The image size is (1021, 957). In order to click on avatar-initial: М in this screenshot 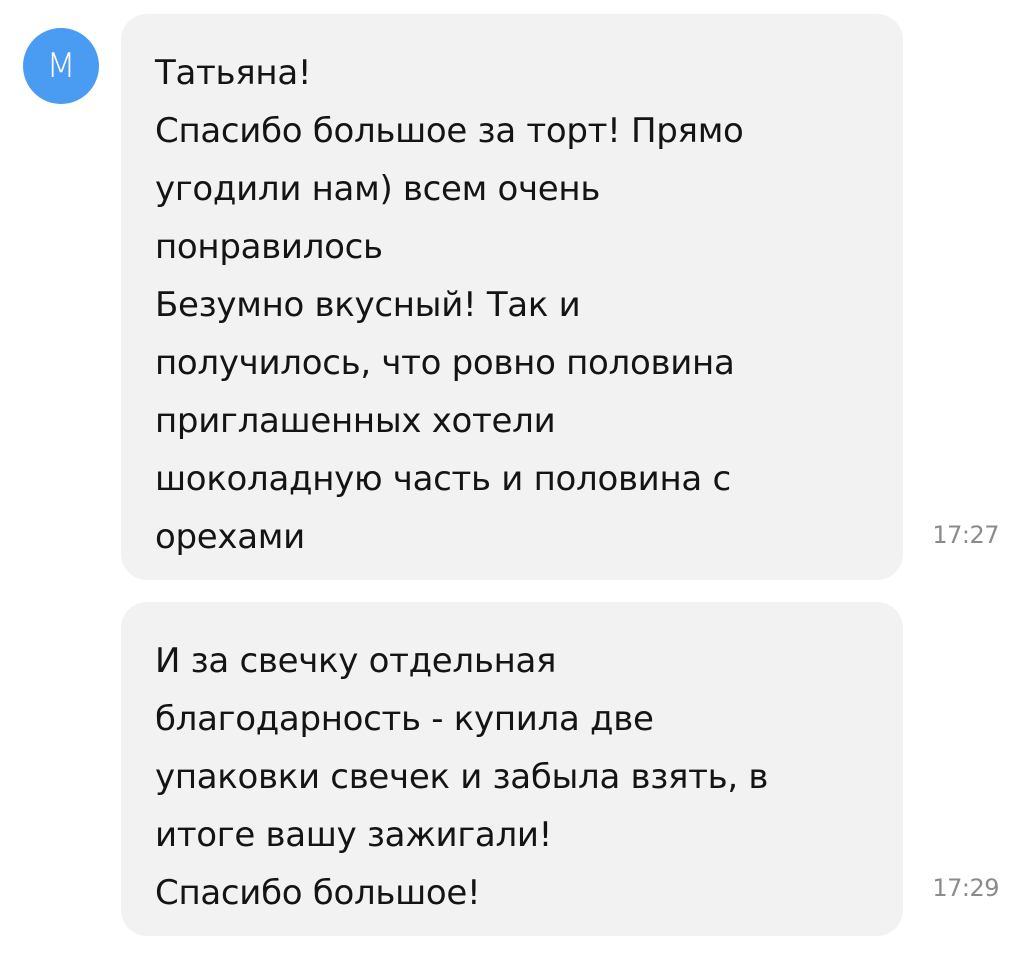, I will do `click(61, 66)`.